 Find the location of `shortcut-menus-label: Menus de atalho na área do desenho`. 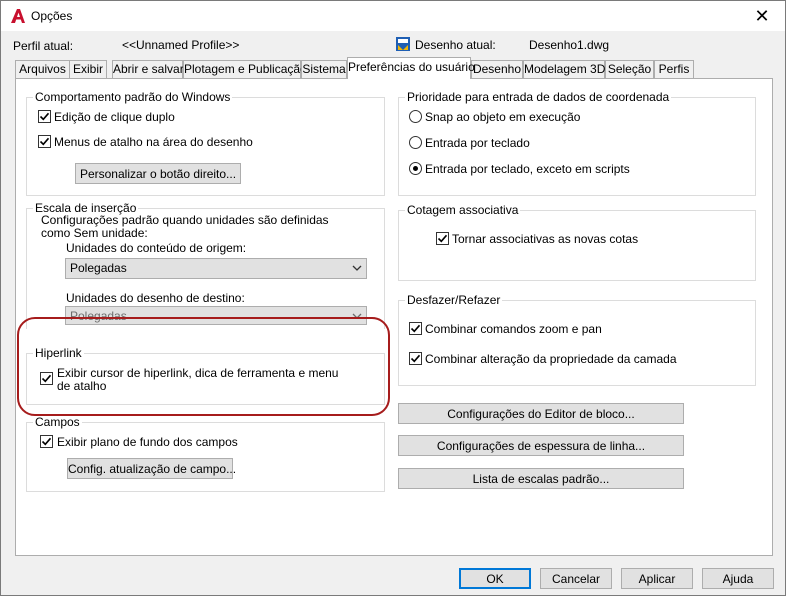

shortcut-menus-label: Menus de atalho na área do desenho is located at coordinates (153, 142).